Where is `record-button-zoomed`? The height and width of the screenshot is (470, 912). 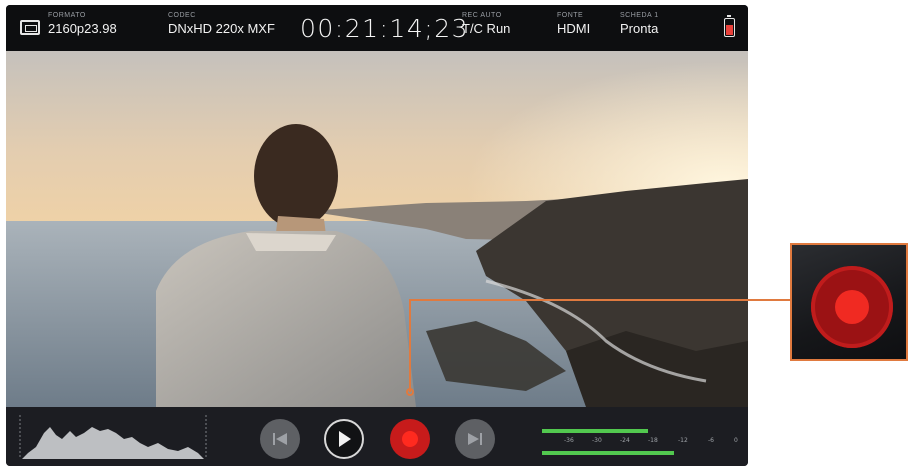
record-button-zoomed is located at coordinates (852, 307).